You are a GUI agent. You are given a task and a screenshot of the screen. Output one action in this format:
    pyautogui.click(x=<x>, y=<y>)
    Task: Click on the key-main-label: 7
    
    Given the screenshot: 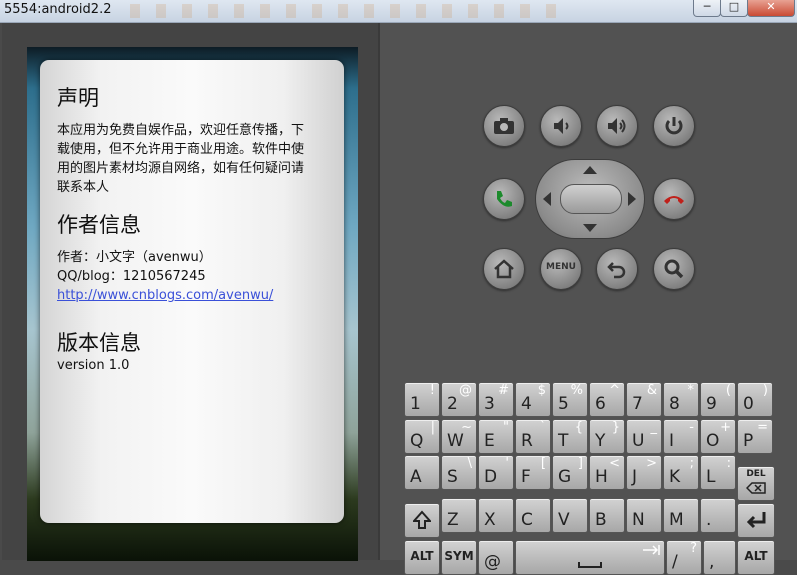 What is the action you would take?
    pyautogui.click(x=637, y=404)
    